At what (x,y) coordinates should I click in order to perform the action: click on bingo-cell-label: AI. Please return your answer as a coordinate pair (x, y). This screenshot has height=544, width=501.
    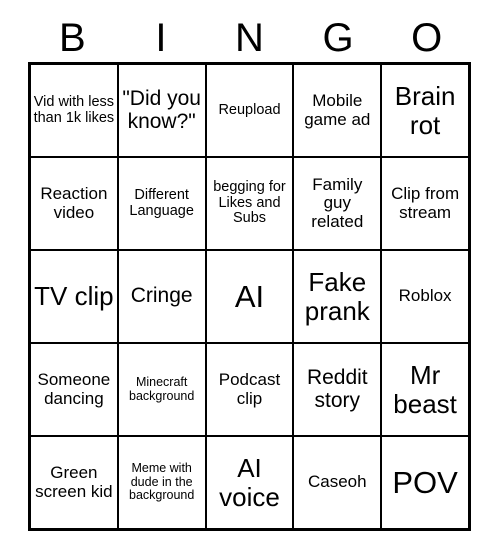
    Looking at the image, I should click on (249, 296).